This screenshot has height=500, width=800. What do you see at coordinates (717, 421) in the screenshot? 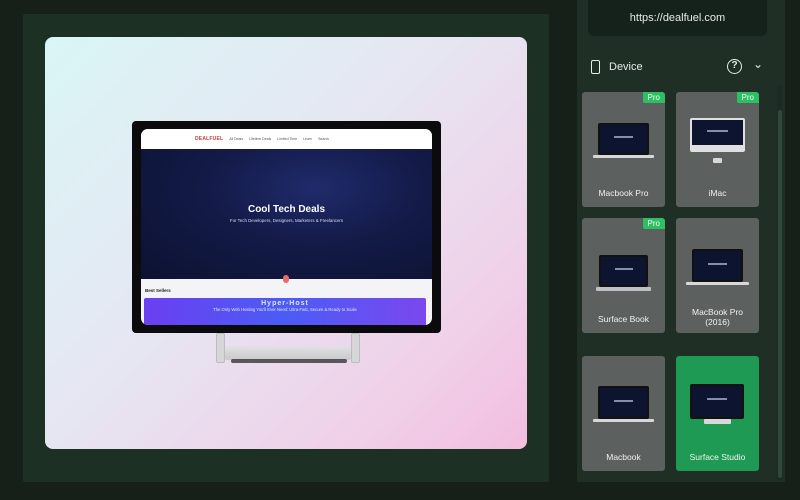
I see `studio-stand` at bounding box center [717, 421].